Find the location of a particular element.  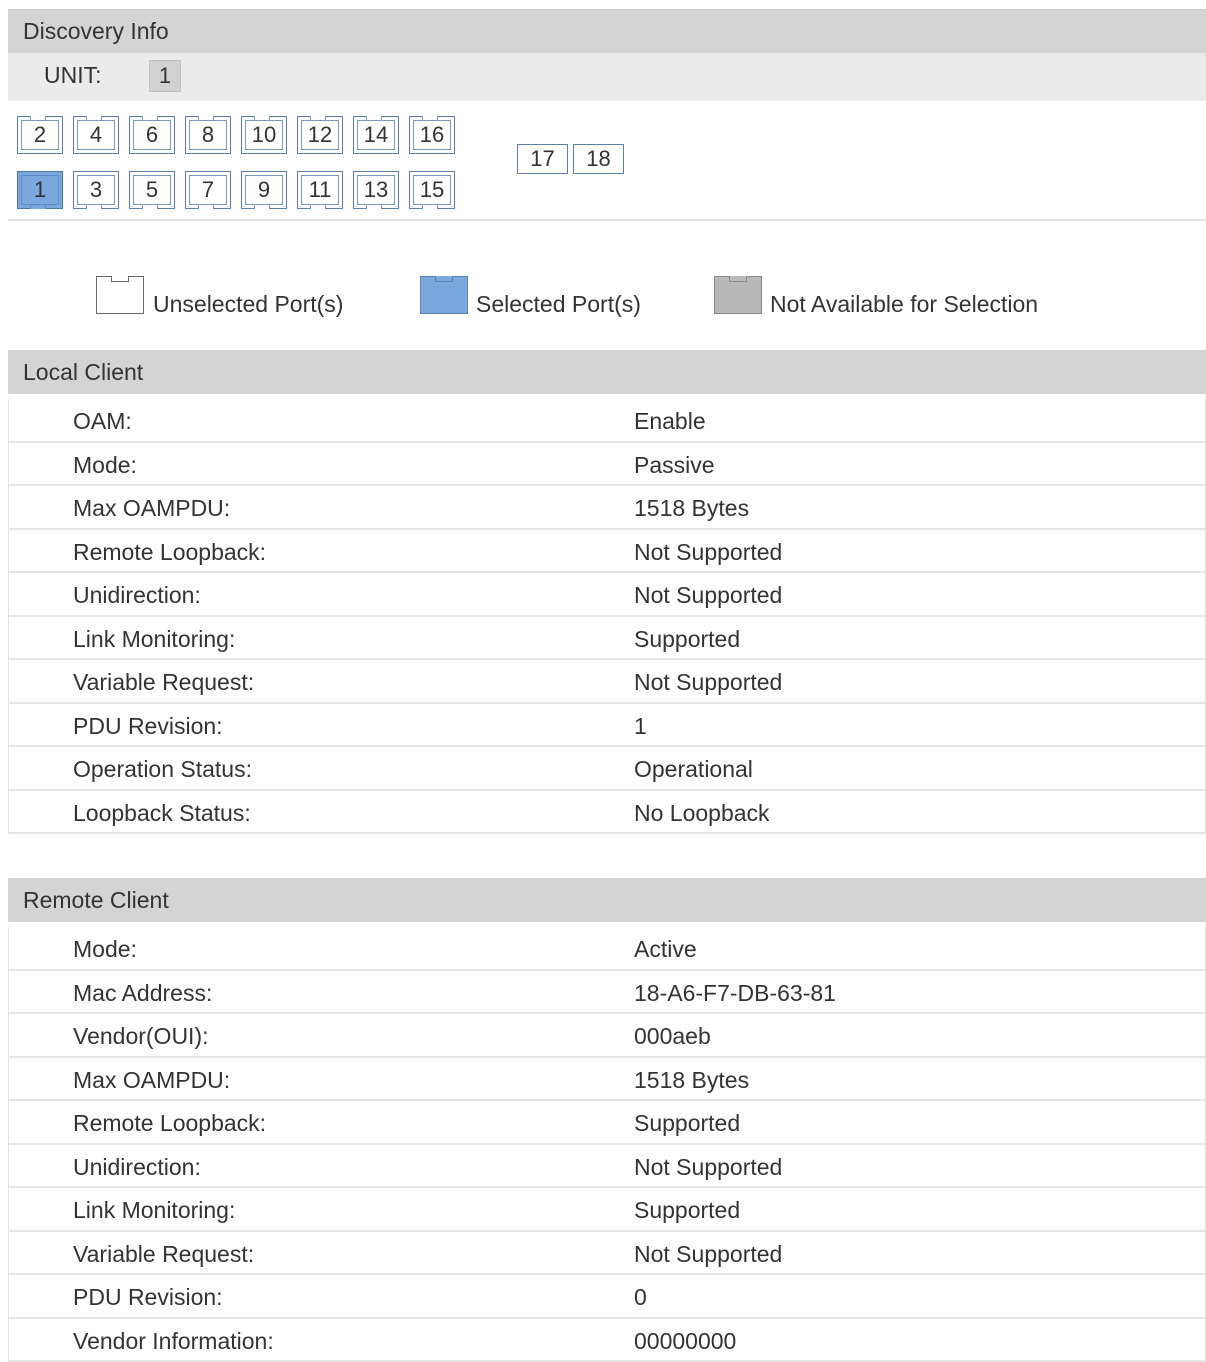

field-label: Variable Request: is located at coordinates (163, 1254).